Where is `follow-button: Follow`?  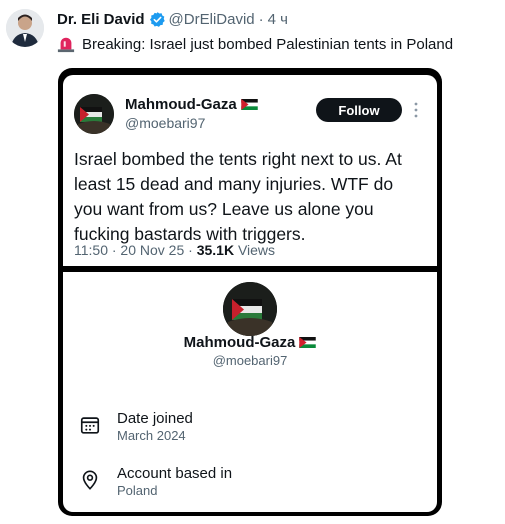
follow-button: Follow is located at coordinates (359, 110).